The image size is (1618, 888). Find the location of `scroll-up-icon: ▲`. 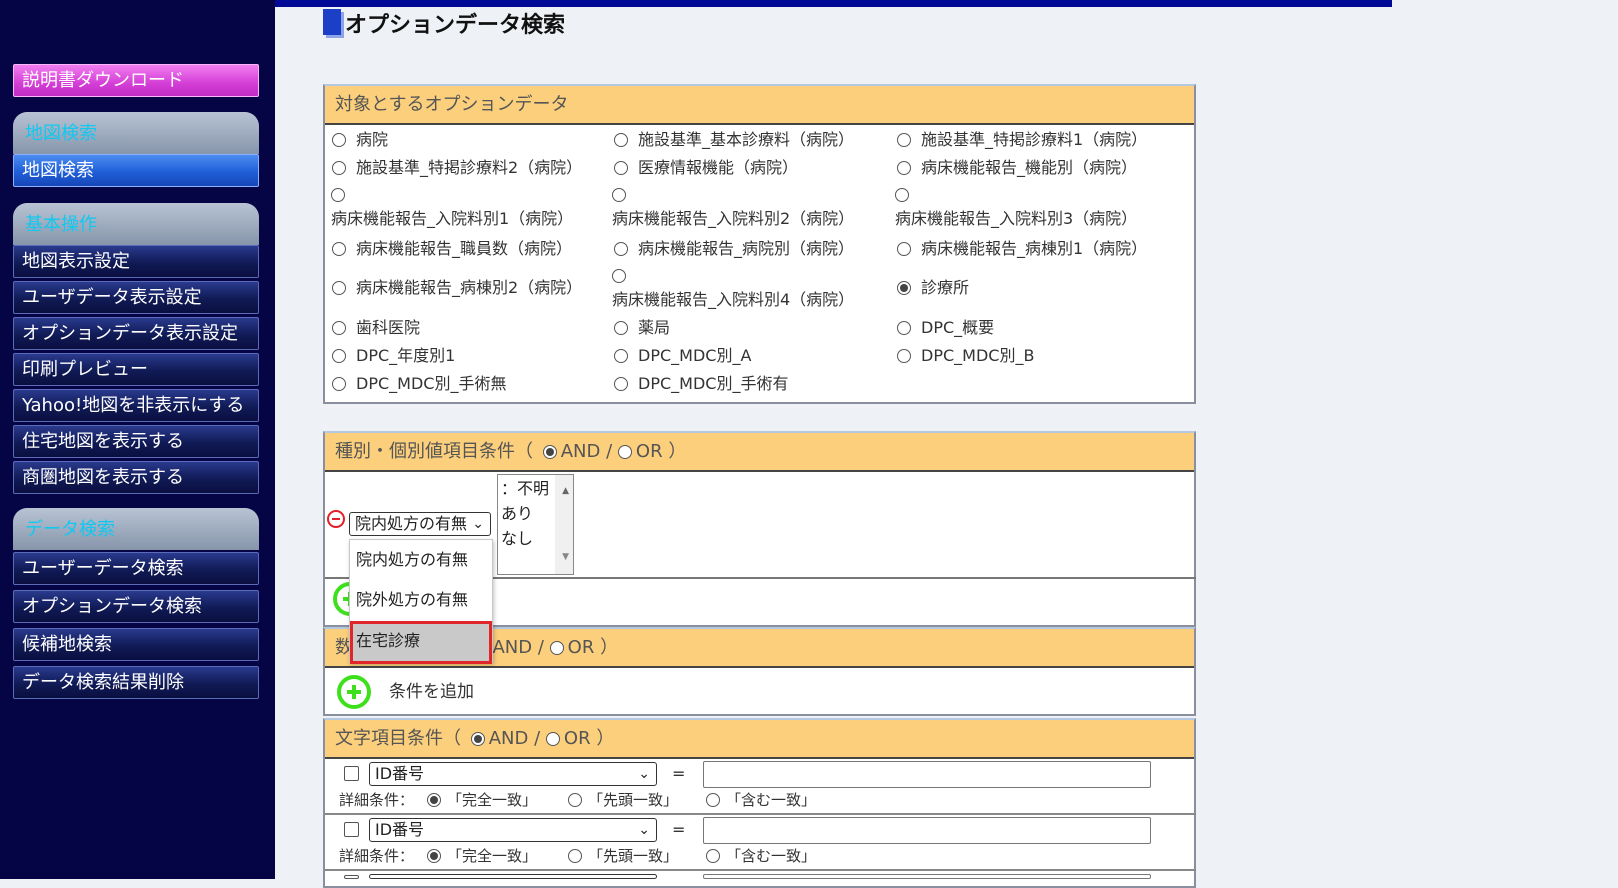

scroll-up-icon: ▲ is located at coordinates (565, 491).